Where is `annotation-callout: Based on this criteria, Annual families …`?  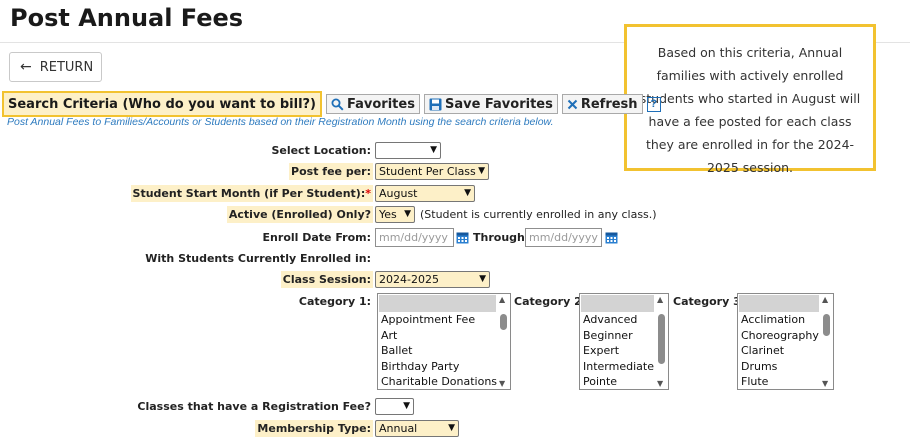
annotation-callout: Based on this criteria, Annual families … is located at coordinates (750, 99).